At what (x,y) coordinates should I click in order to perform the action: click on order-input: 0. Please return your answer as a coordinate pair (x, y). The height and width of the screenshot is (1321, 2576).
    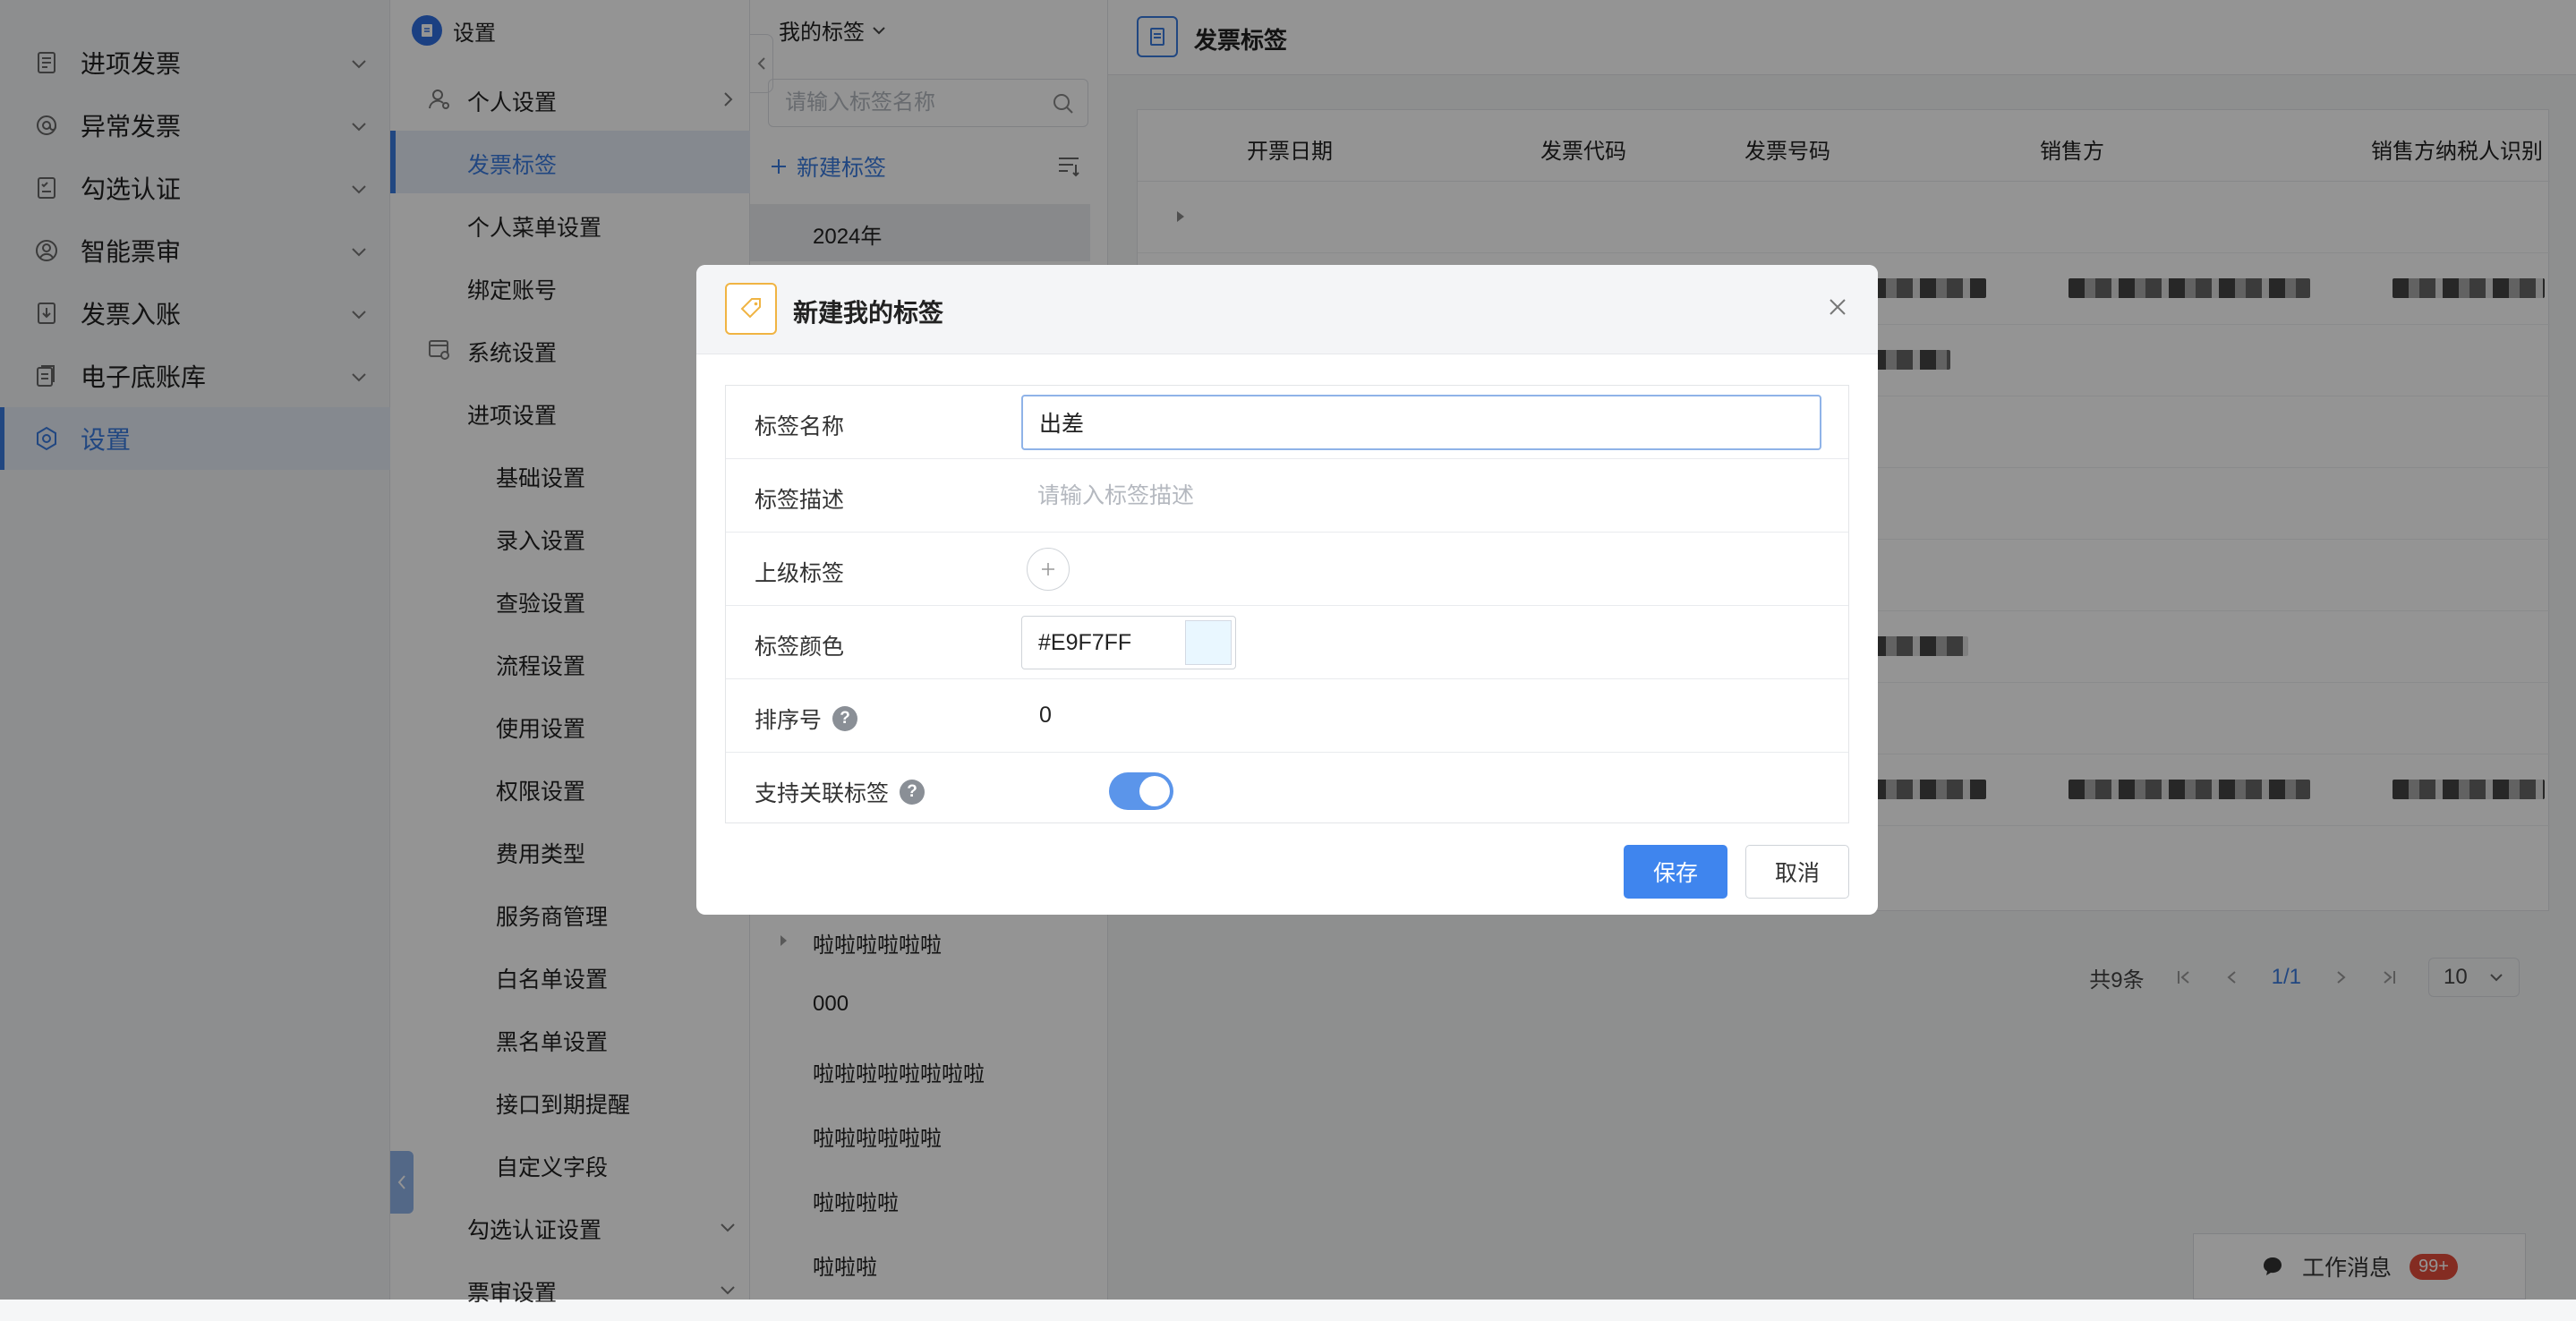
    Looking at the image, I should click on (1045, 716).